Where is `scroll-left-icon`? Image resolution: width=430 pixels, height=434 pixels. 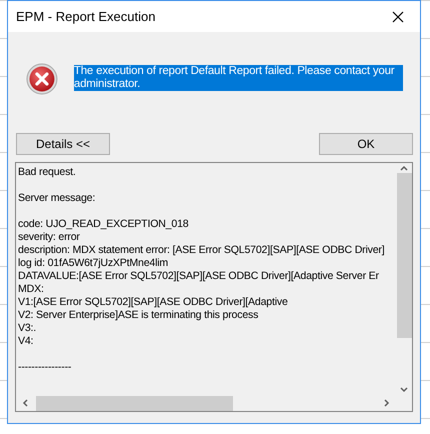 scroll-left-icon is located at coordinates (25, 403).